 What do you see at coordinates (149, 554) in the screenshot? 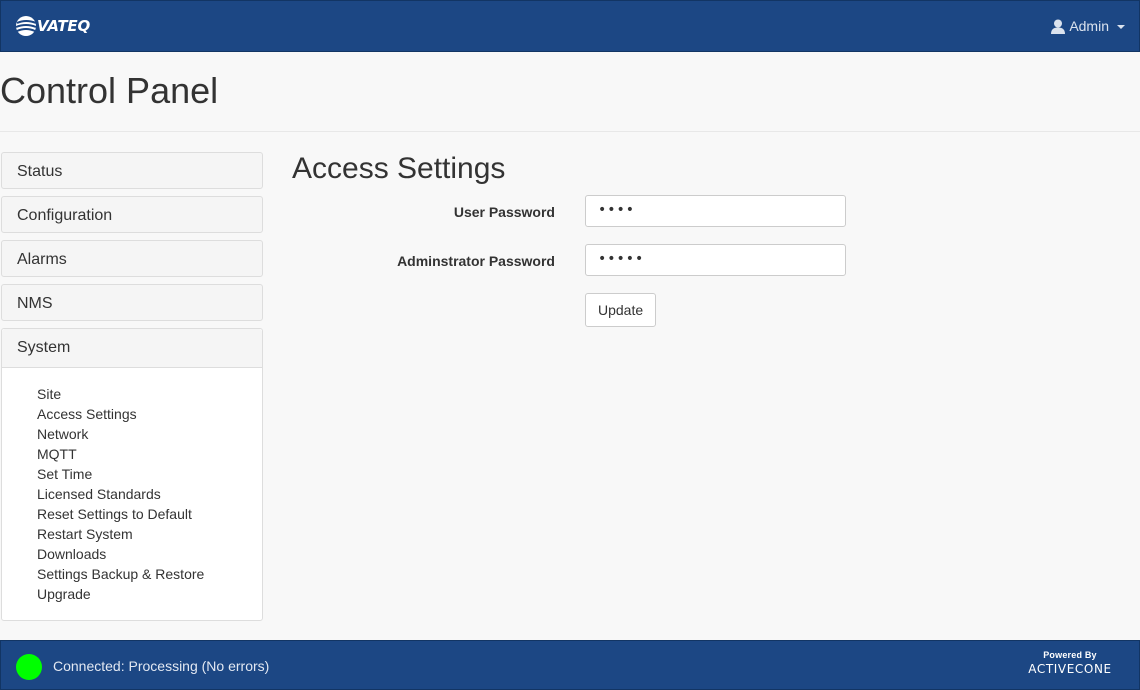
I see `submenu-item-downloads: Downloads` at bounding box center [149, 554].